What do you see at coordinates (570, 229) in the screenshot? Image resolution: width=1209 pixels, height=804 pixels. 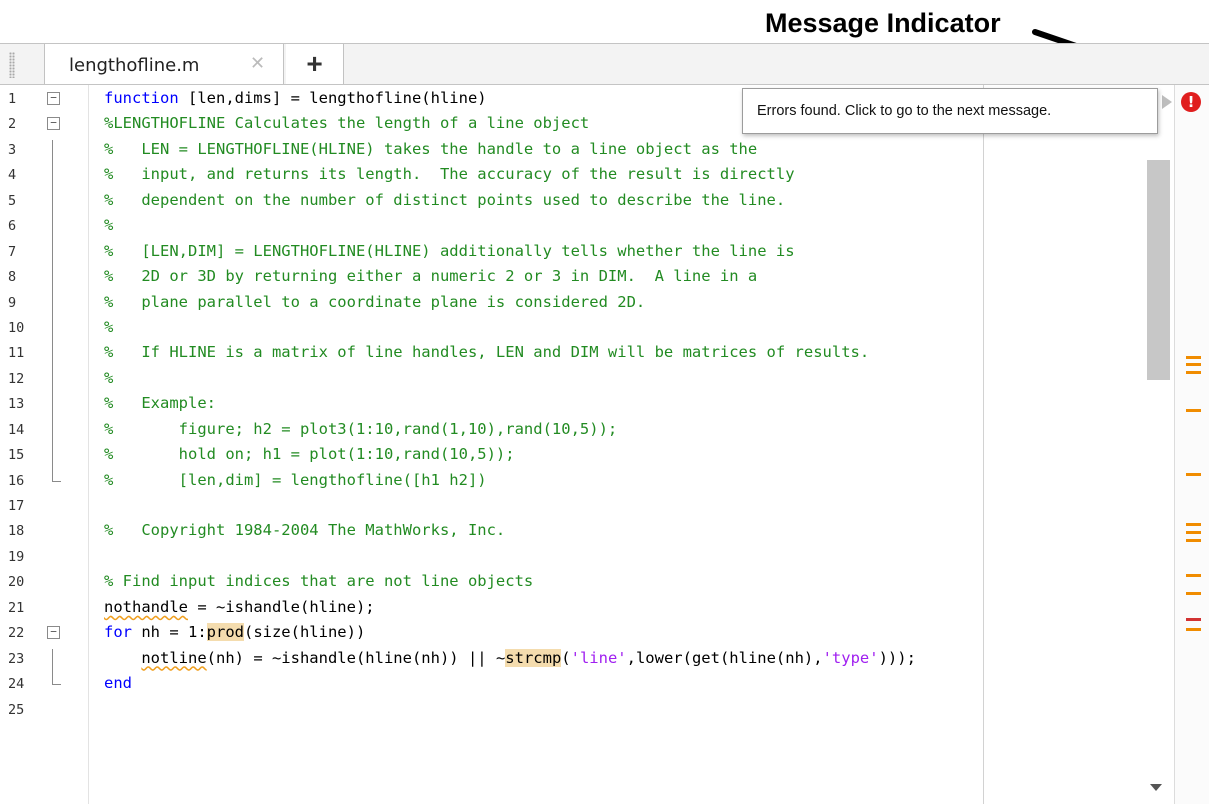 I see `code-line: 6%` at bounding box center [570, 229].